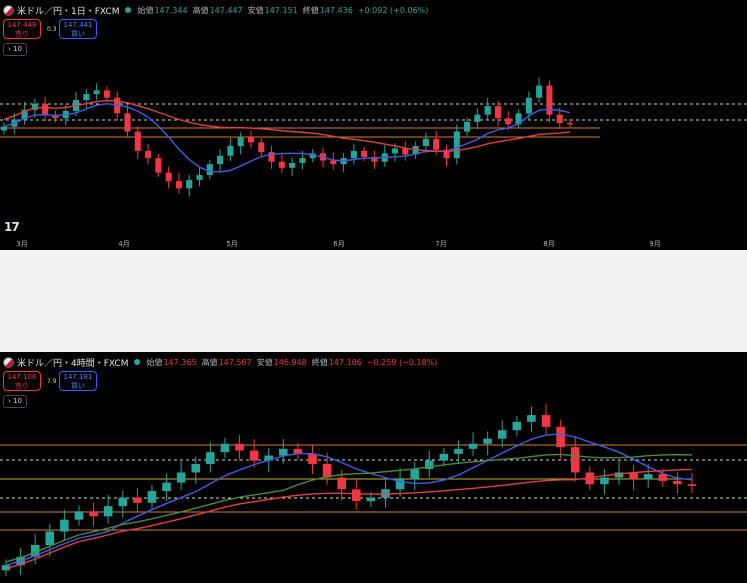 This screenshot has width=747, height=583. I want to click on open-value: 147.344, so click(171, 10).